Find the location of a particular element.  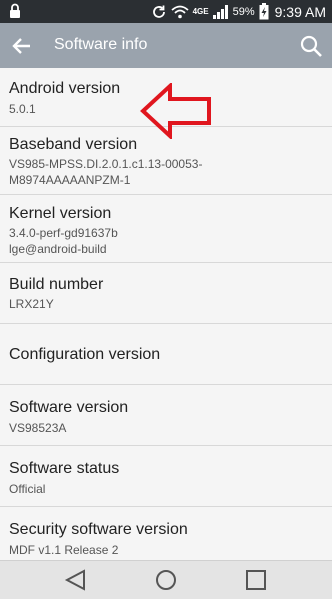

list-item-build-number: Build number LRX21Y is located at coordinates (166, 293).